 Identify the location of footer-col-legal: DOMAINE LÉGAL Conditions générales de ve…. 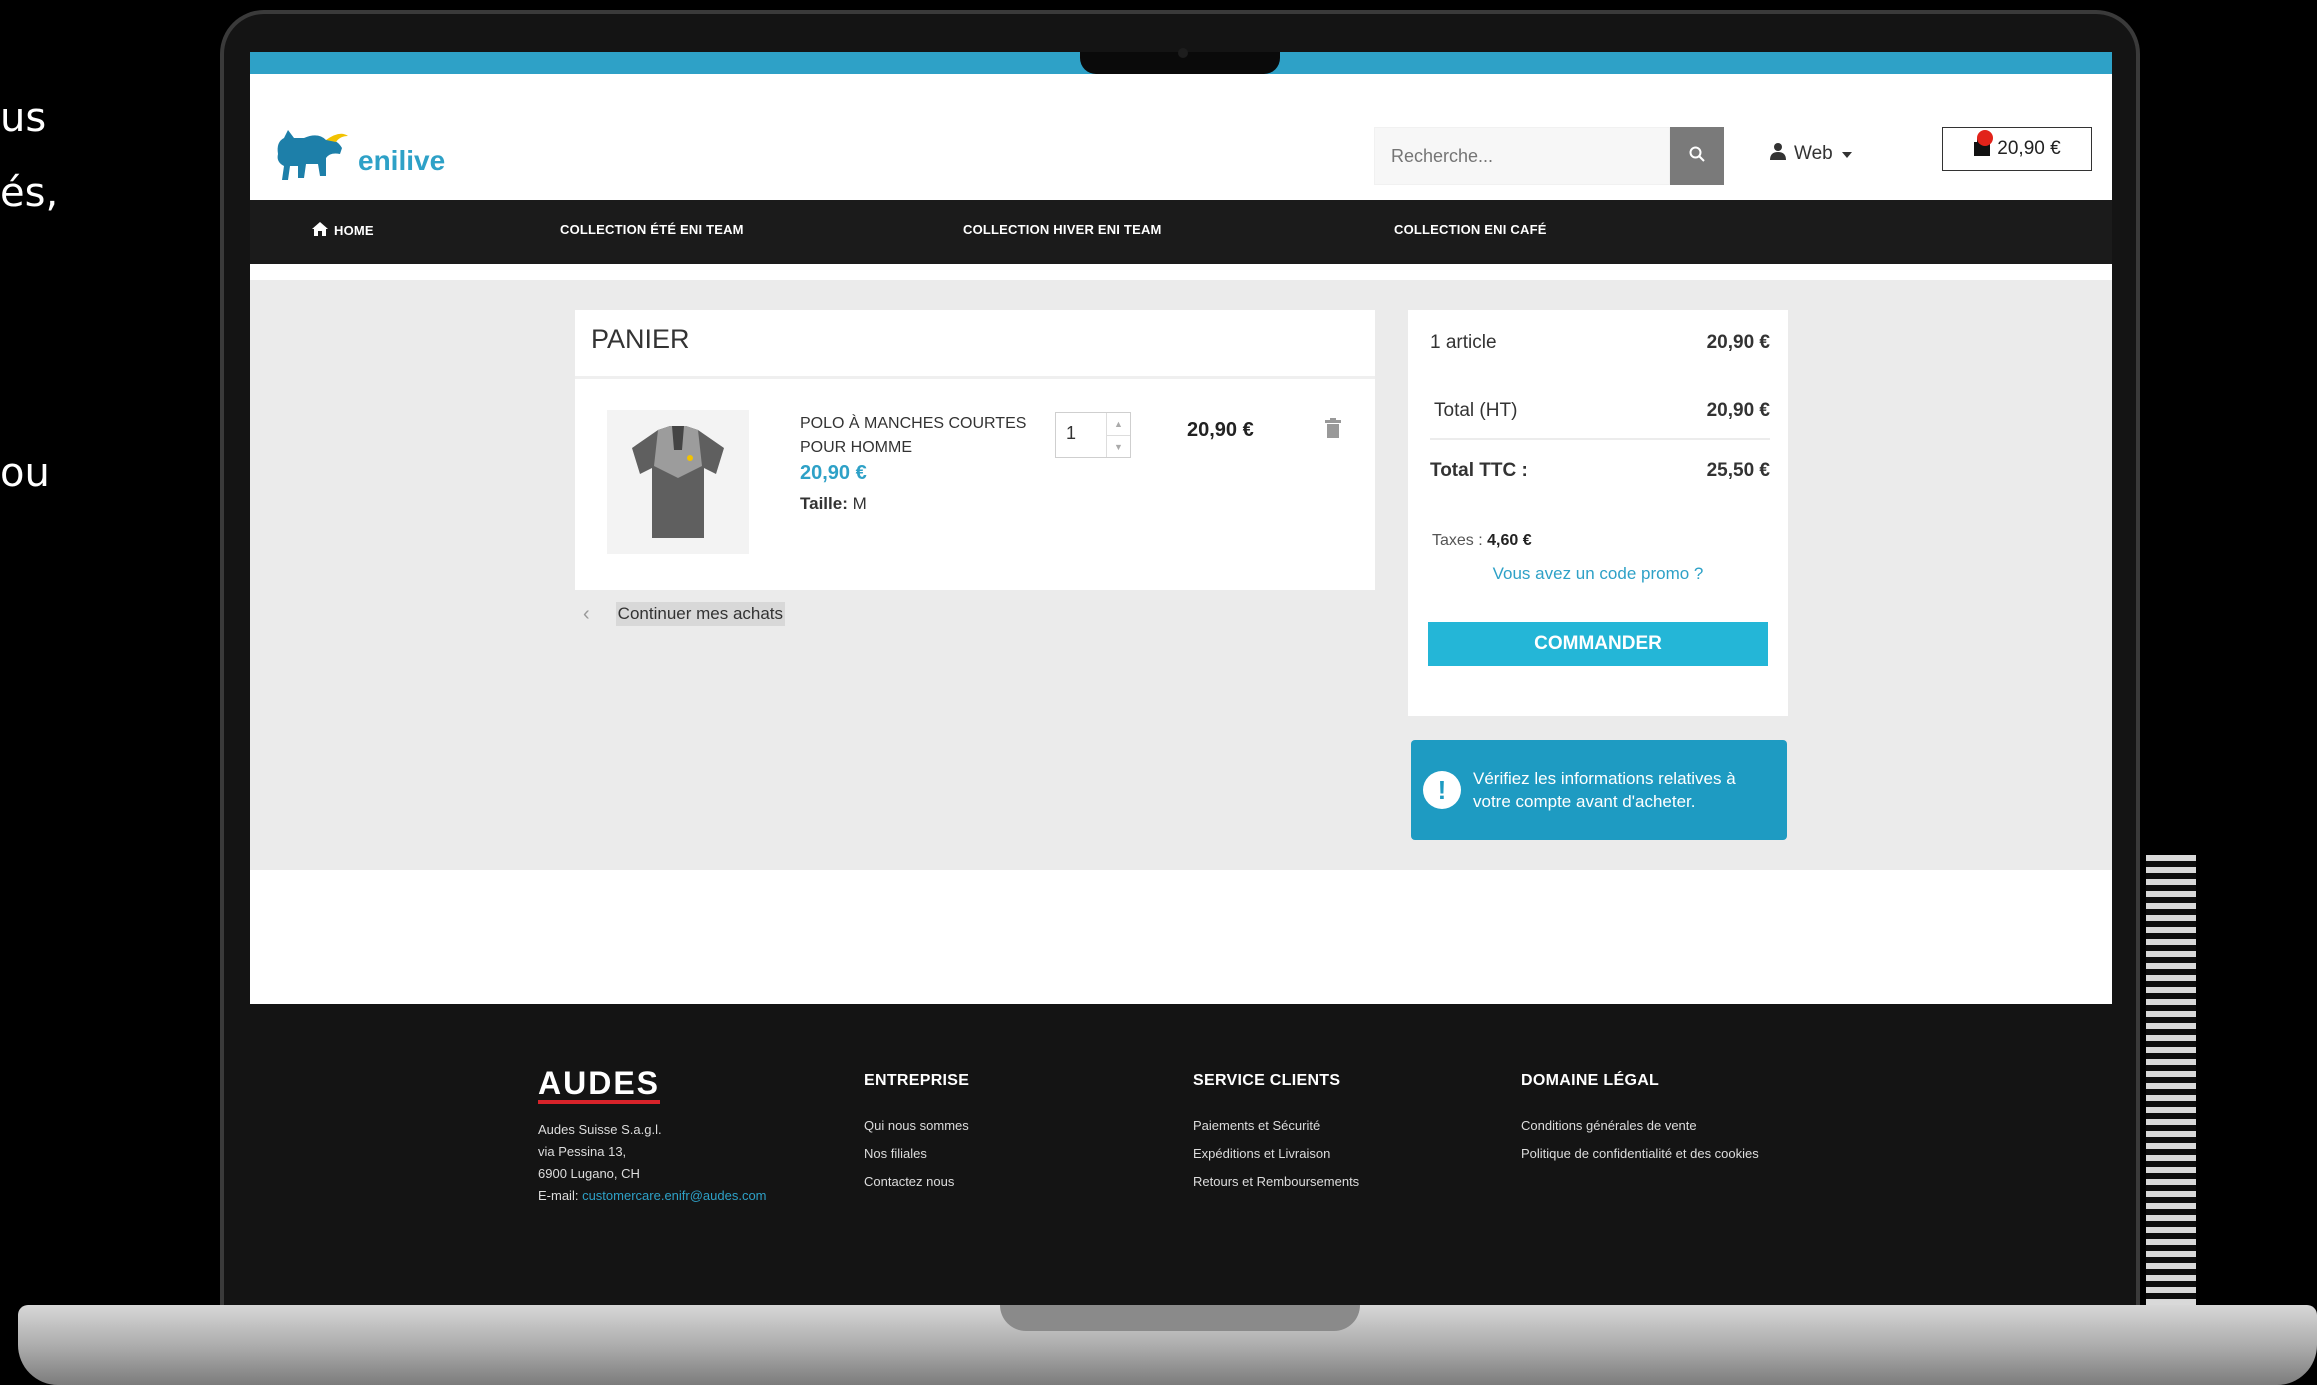
(1640, 1123).